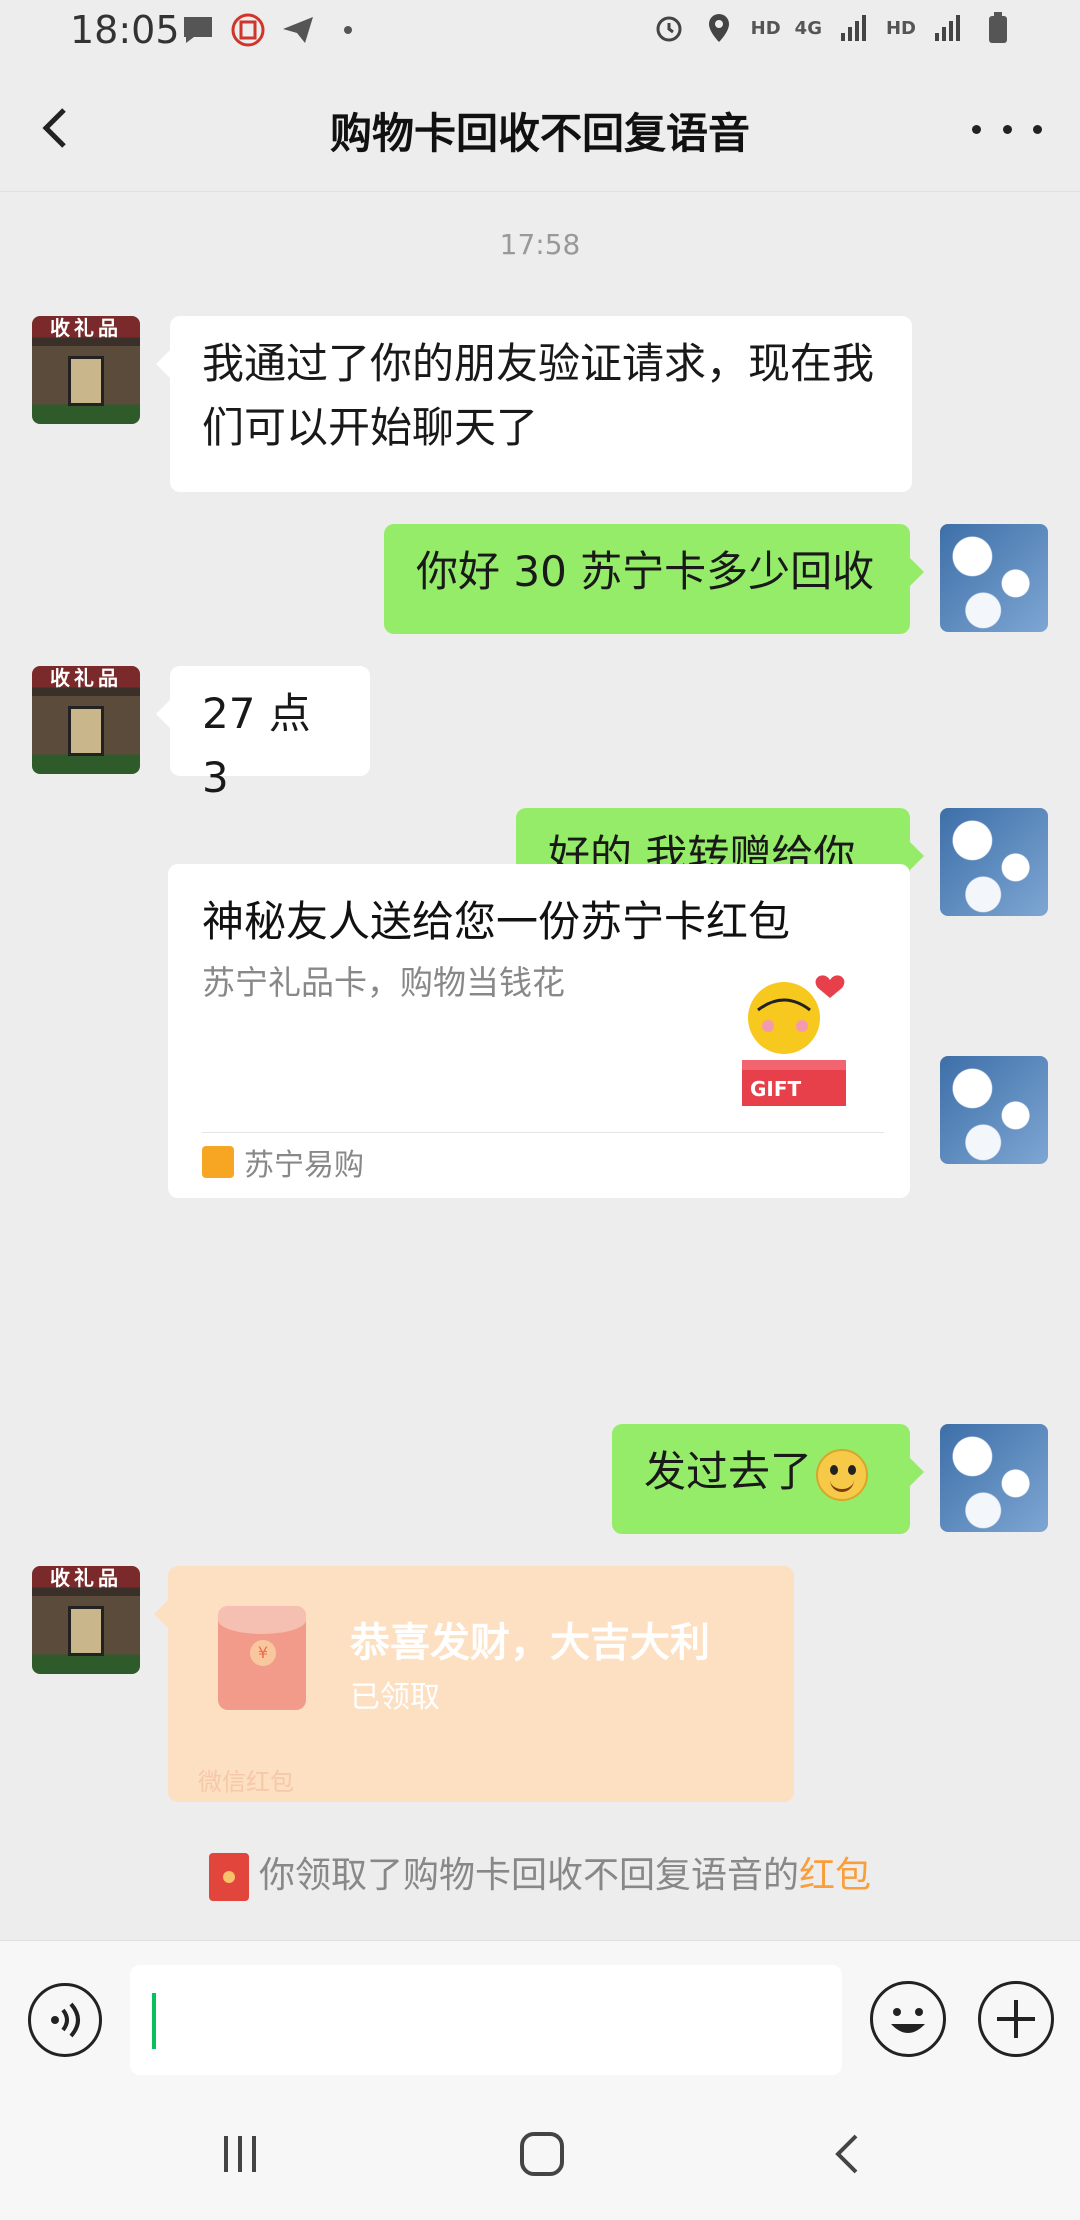  I want to click on system-message: 你领取了购物卡回收不回复语音的红包, so click(540, 1873).